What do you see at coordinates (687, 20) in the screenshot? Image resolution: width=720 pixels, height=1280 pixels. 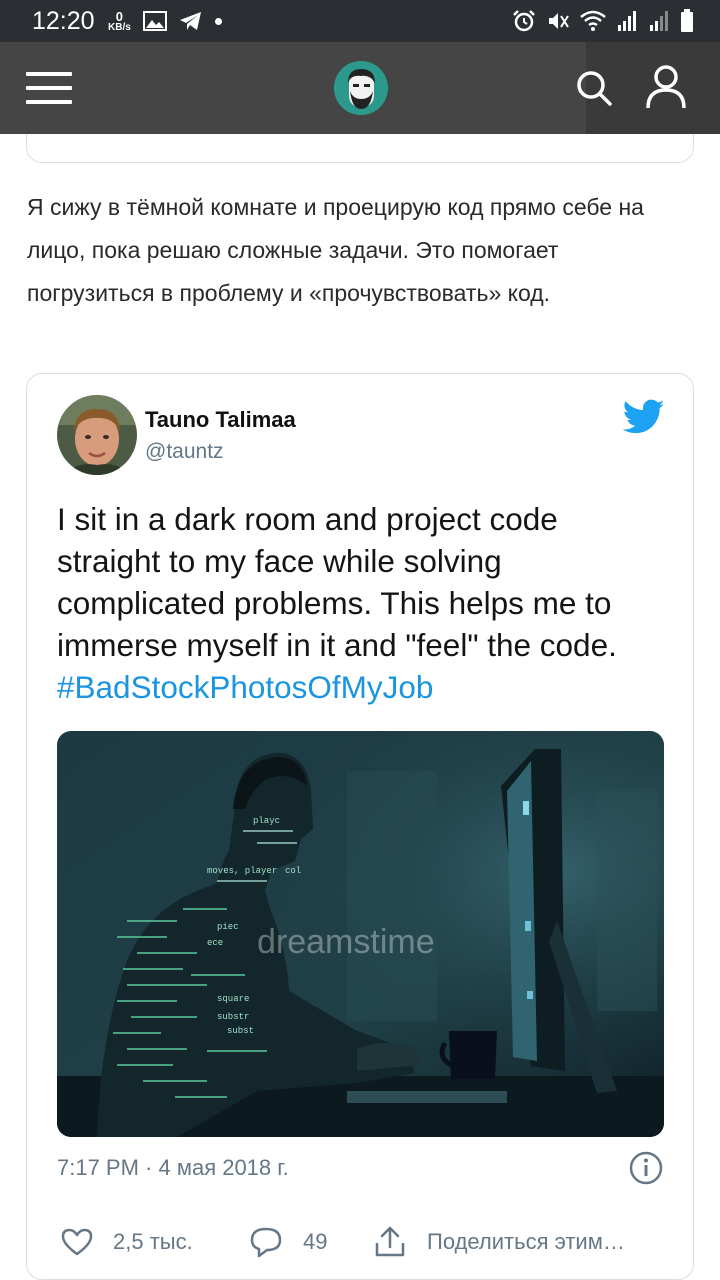 I see `battery-icon` at bounding box center [687, 20].